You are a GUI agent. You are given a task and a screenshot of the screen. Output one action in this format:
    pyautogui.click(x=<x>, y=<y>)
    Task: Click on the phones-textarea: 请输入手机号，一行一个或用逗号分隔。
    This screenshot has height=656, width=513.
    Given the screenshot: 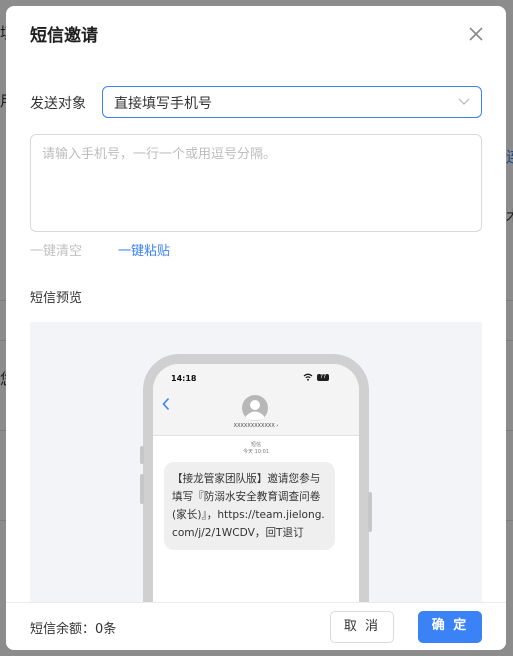 What is the action you would take?
    pyautogui.click(x=256, y=183)
    